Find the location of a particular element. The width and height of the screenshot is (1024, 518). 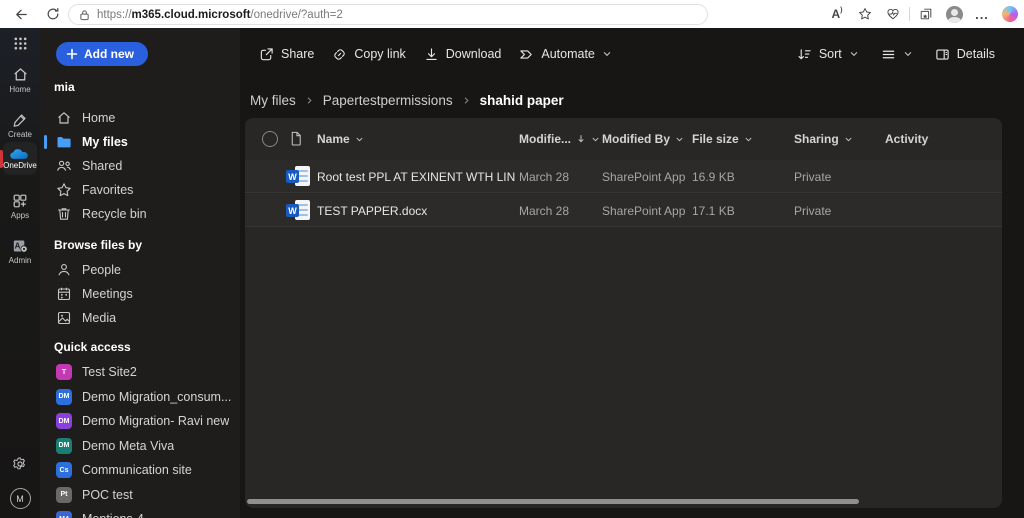

rail-item-apps: Apps is located at coordinates (20, 206).